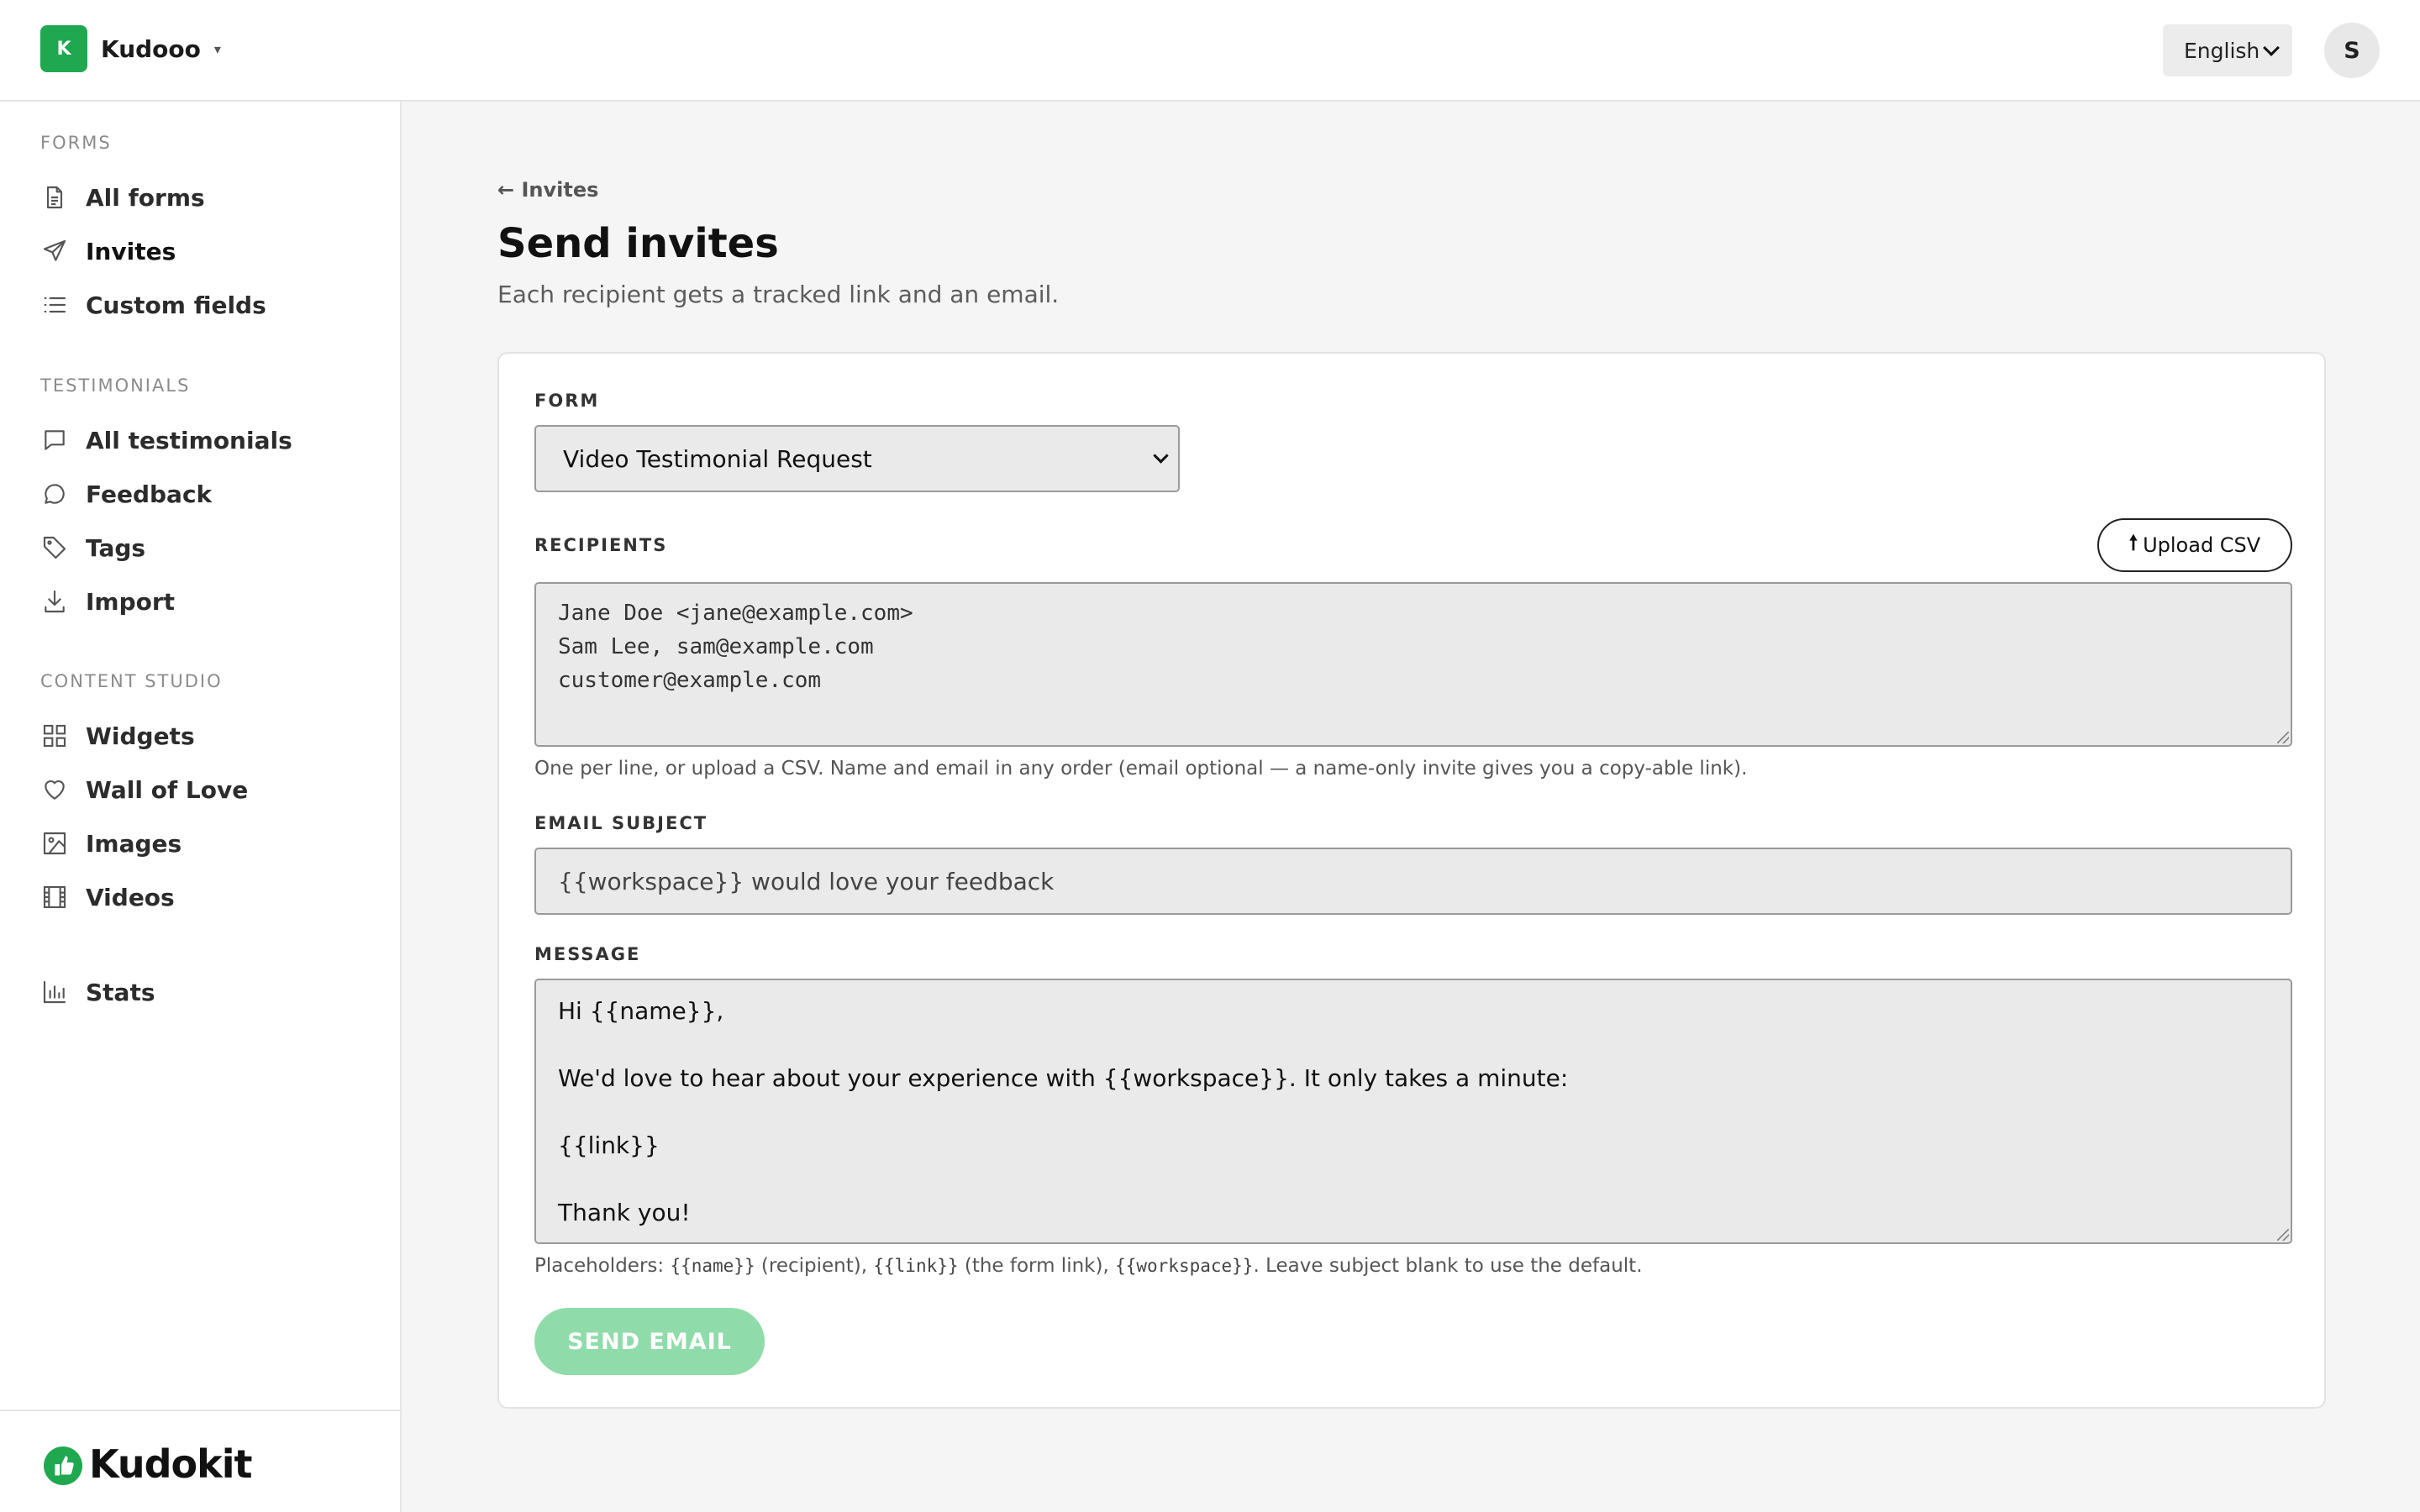  Describe the element at coordinates (116, 547) in the screenshot. I see `sidebar-item-label: Tags` at that location.